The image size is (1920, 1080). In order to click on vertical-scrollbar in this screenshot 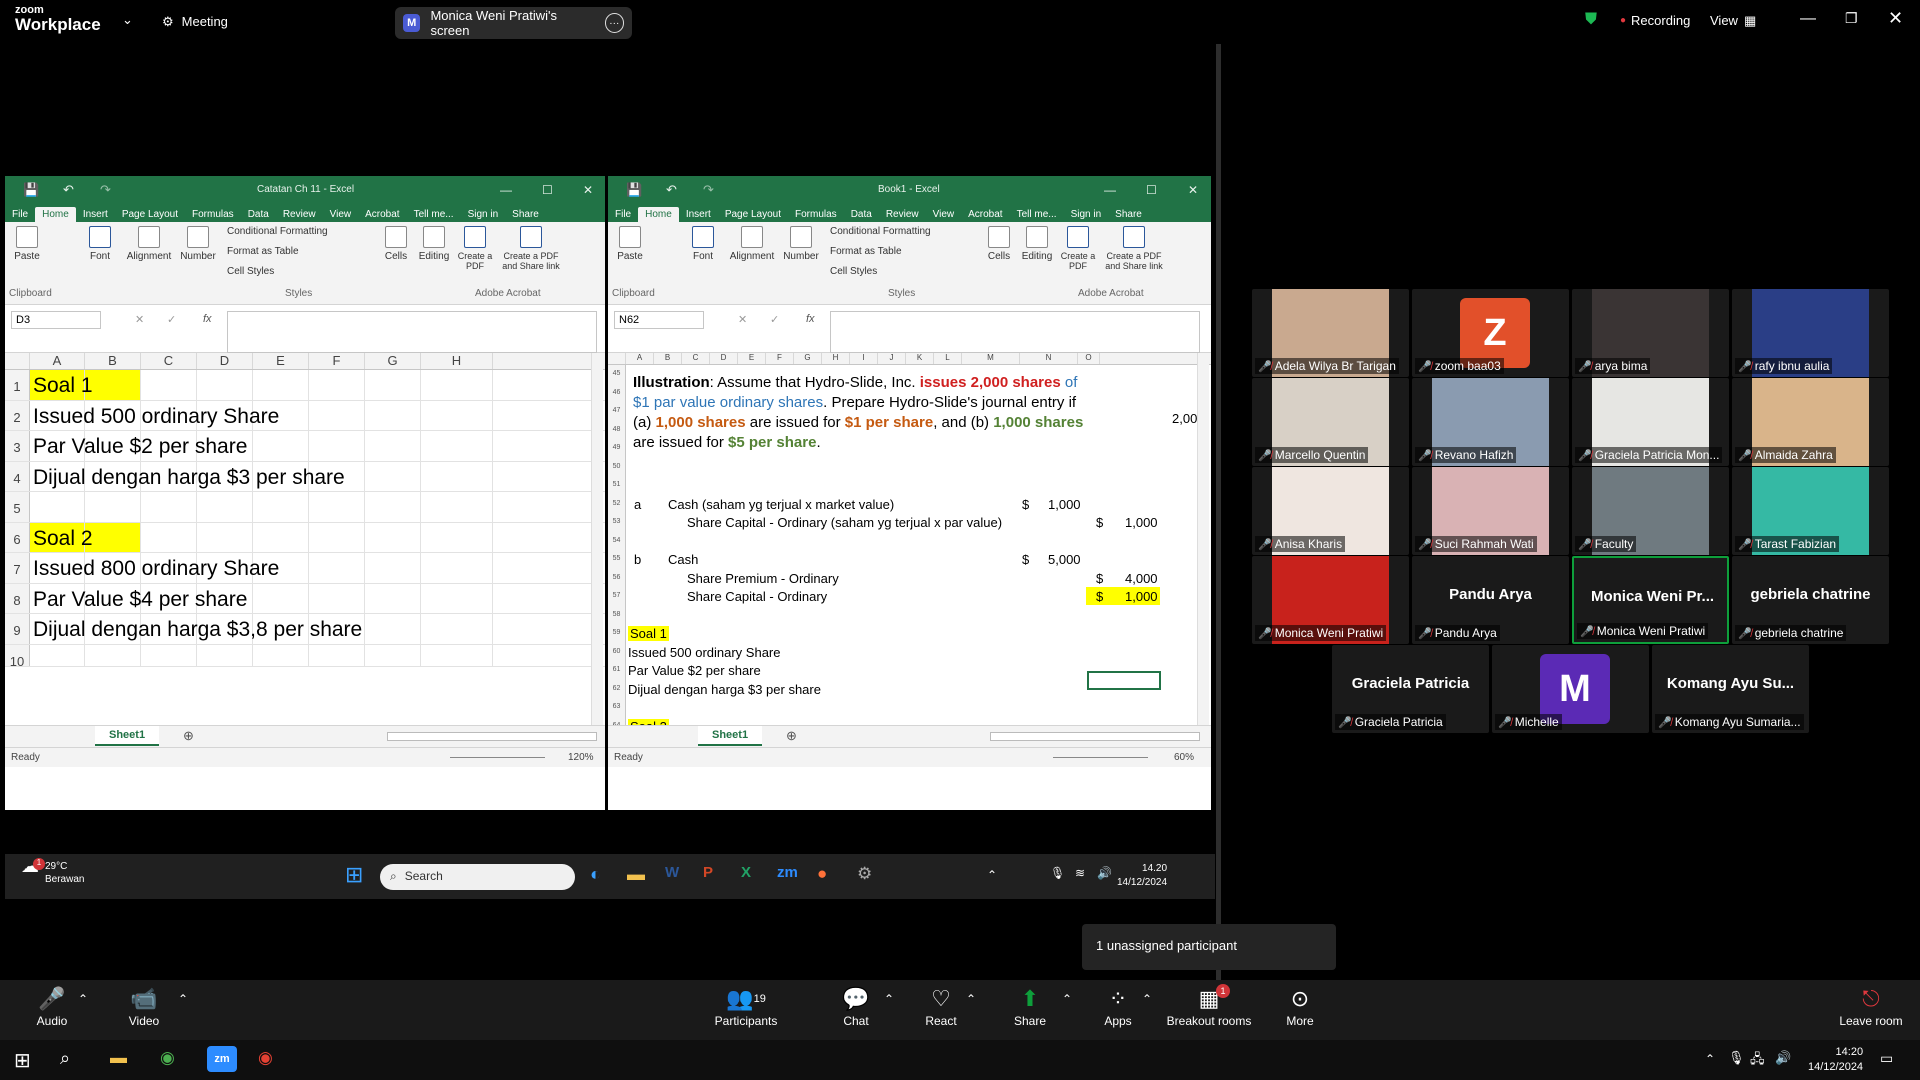, I will do `click(597, 539)`.